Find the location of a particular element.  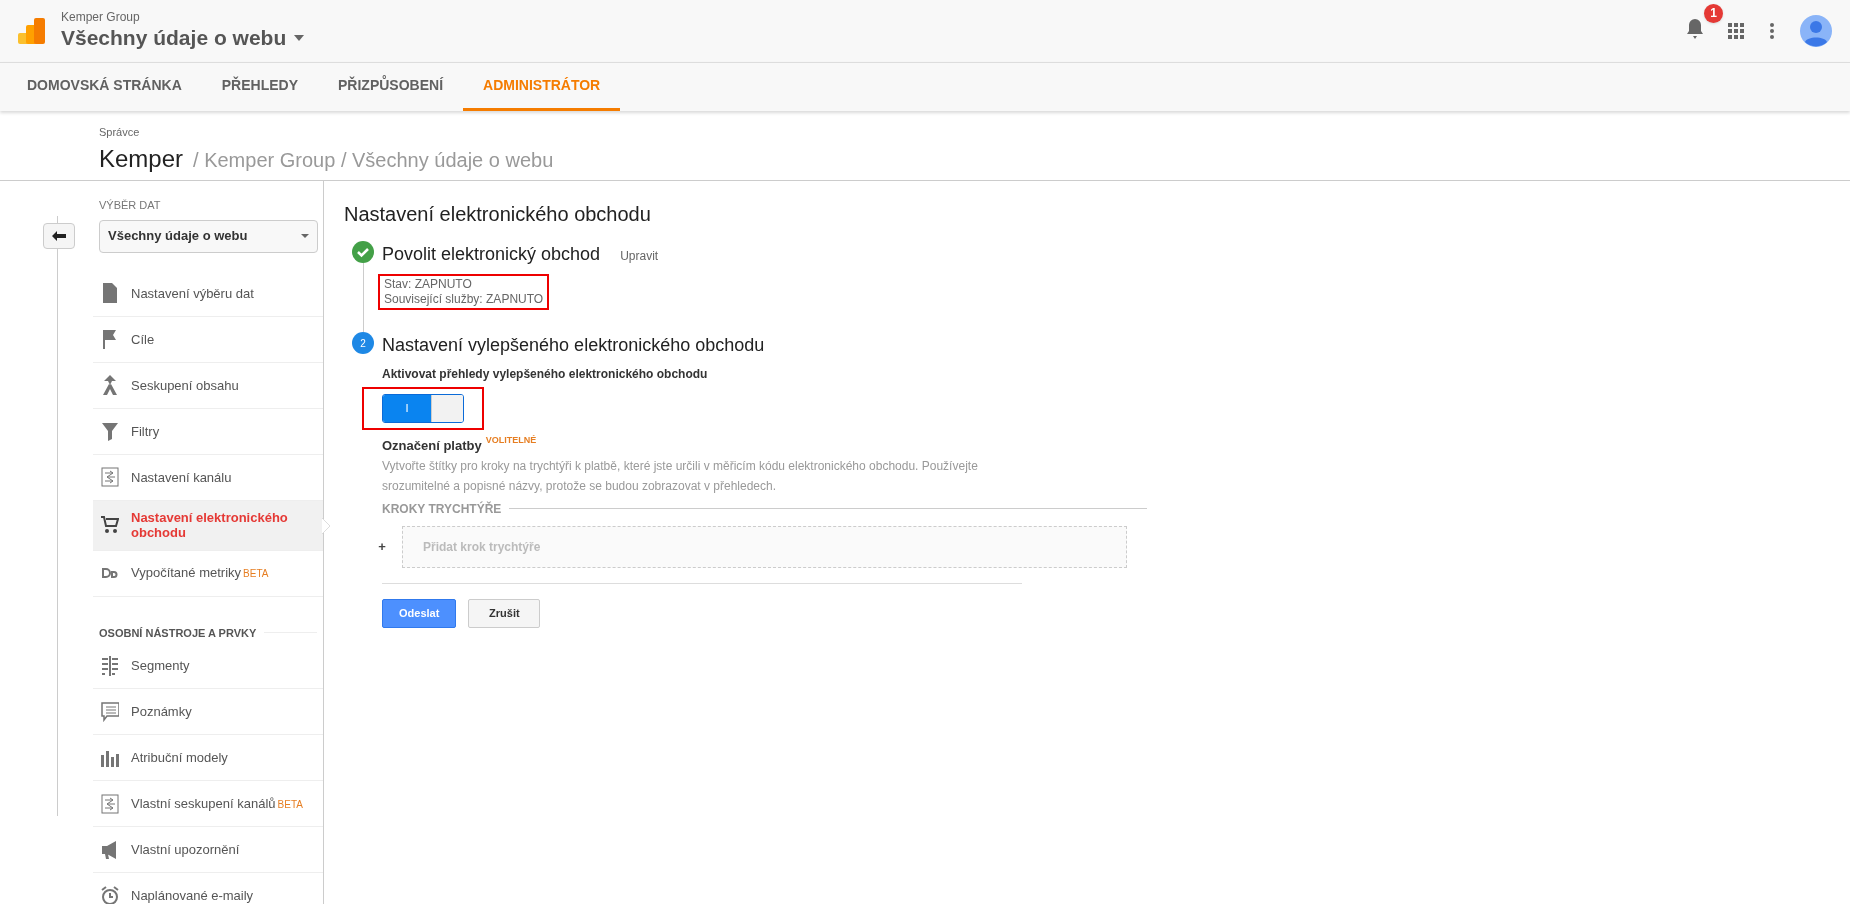

nav-tab: PŘEHLEDY is located at coordinates (259, 87).